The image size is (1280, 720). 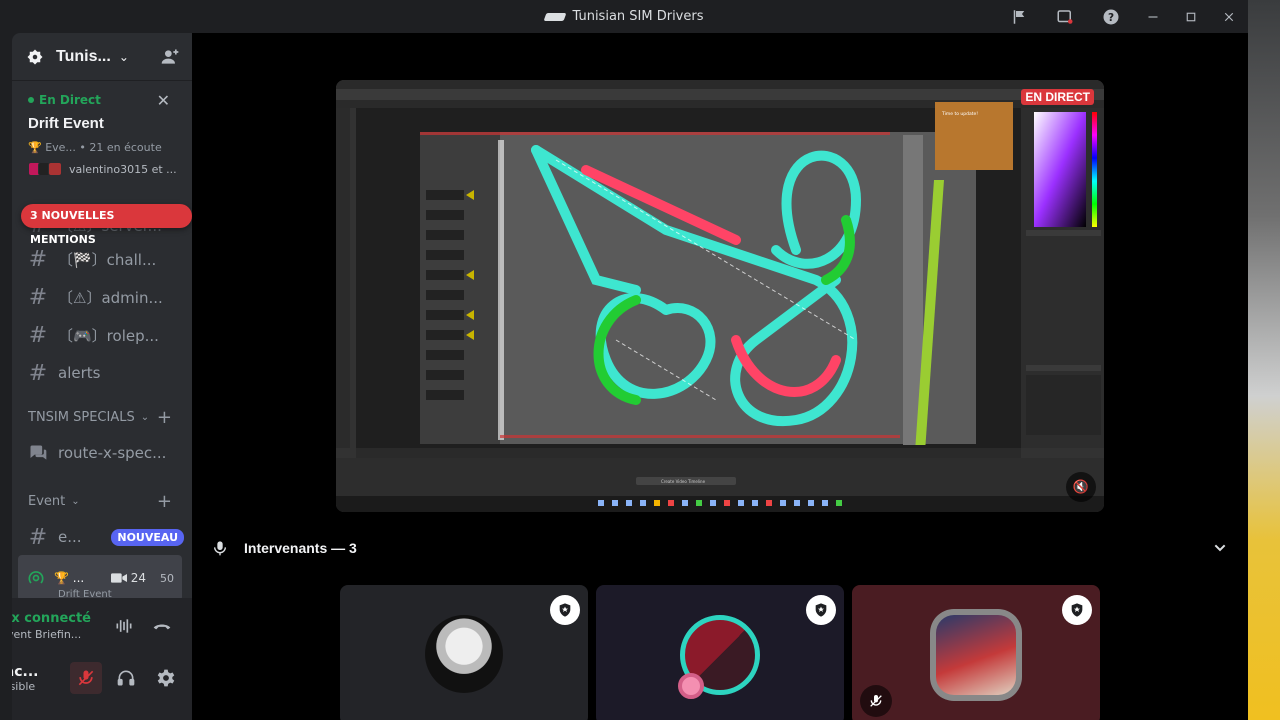 I want to click on minimize-icon, so click(x=1153, y=16).